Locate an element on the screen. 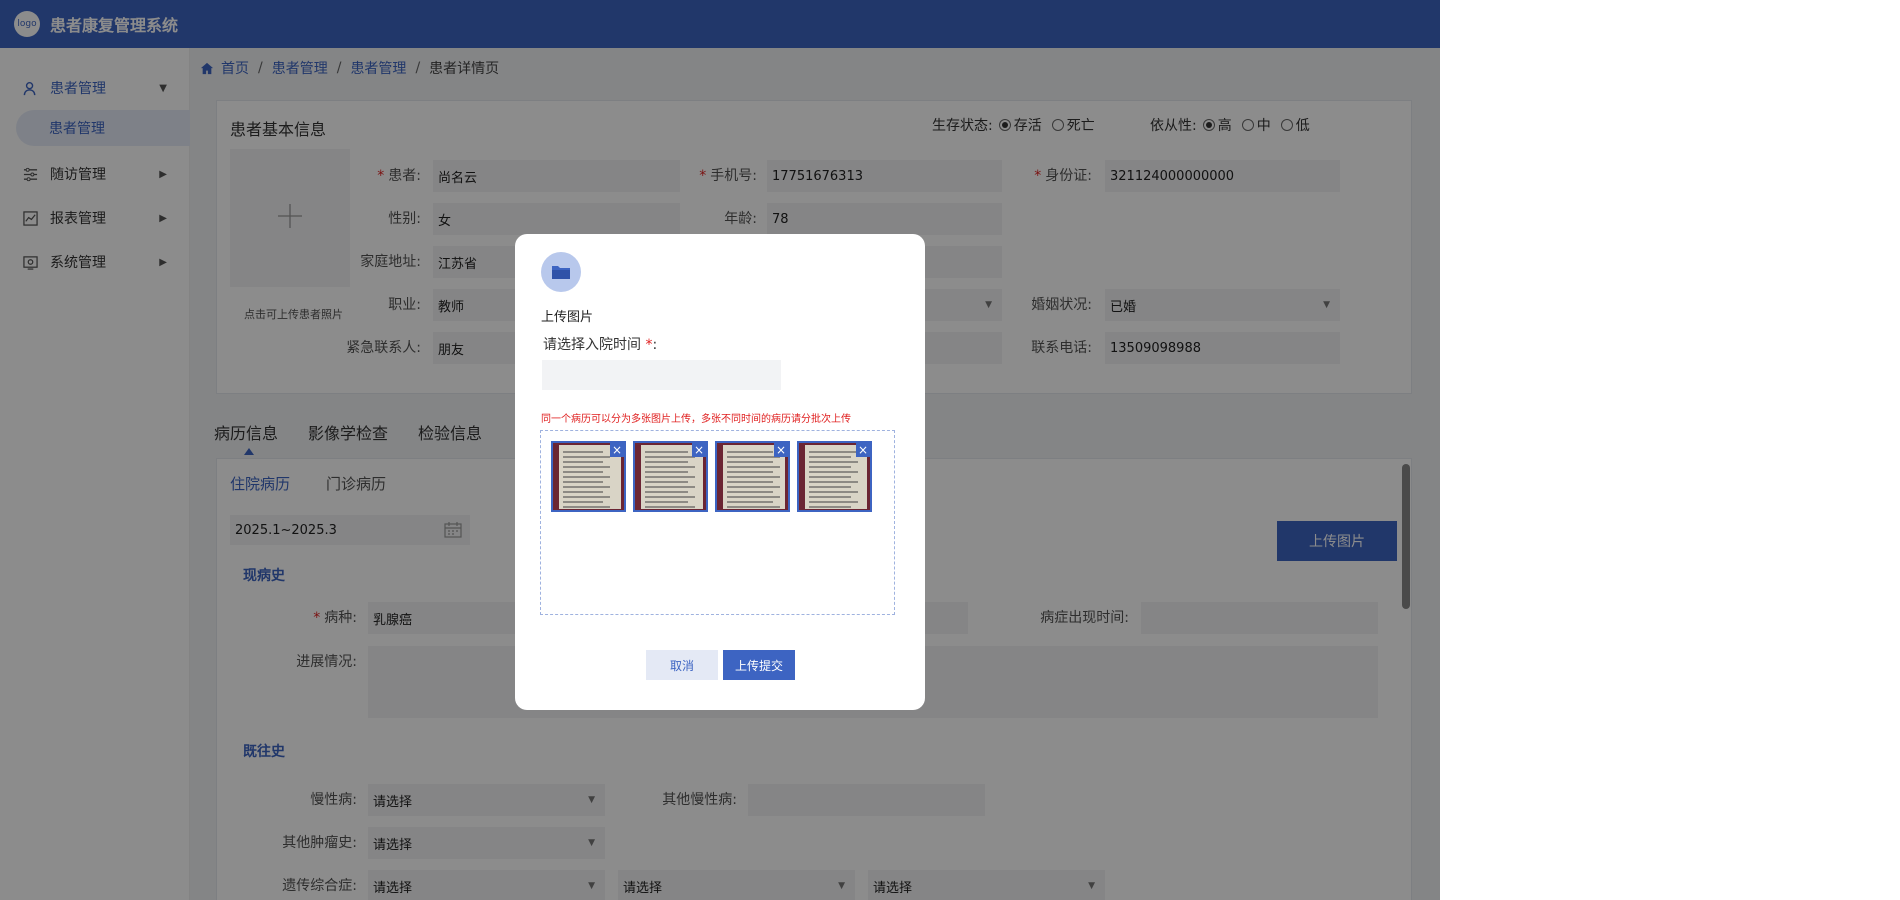 Image resolution: width=1900 pixels, height=900 pixels. admission-date-label: 请选择入院时间 *: is located at coordinates (600, 345).